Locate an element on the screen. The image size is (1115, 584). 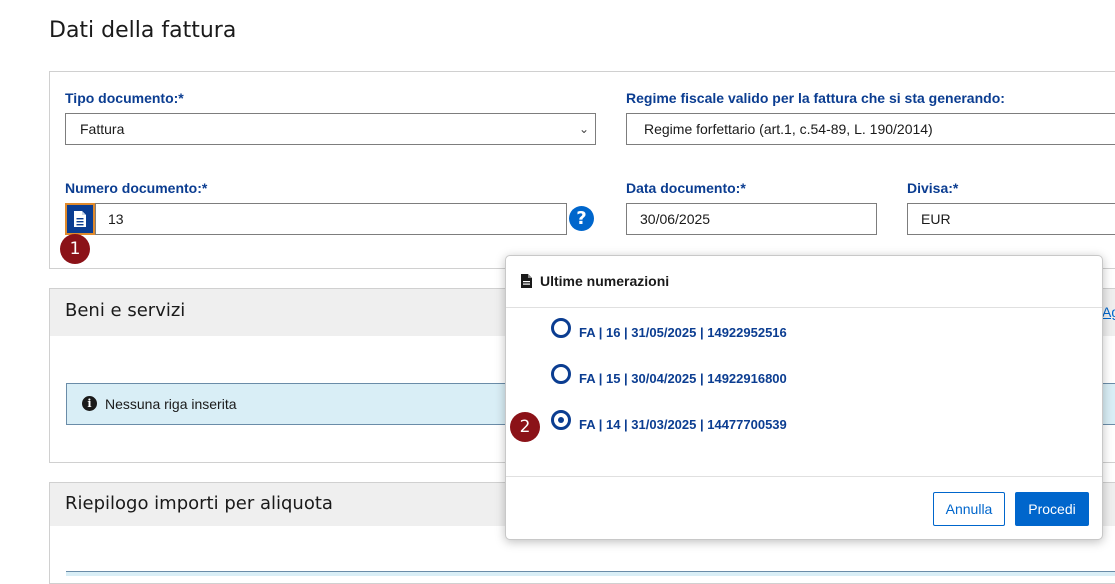
numero-documento-label: Numero documento:* is located at coordinates (136, 188).